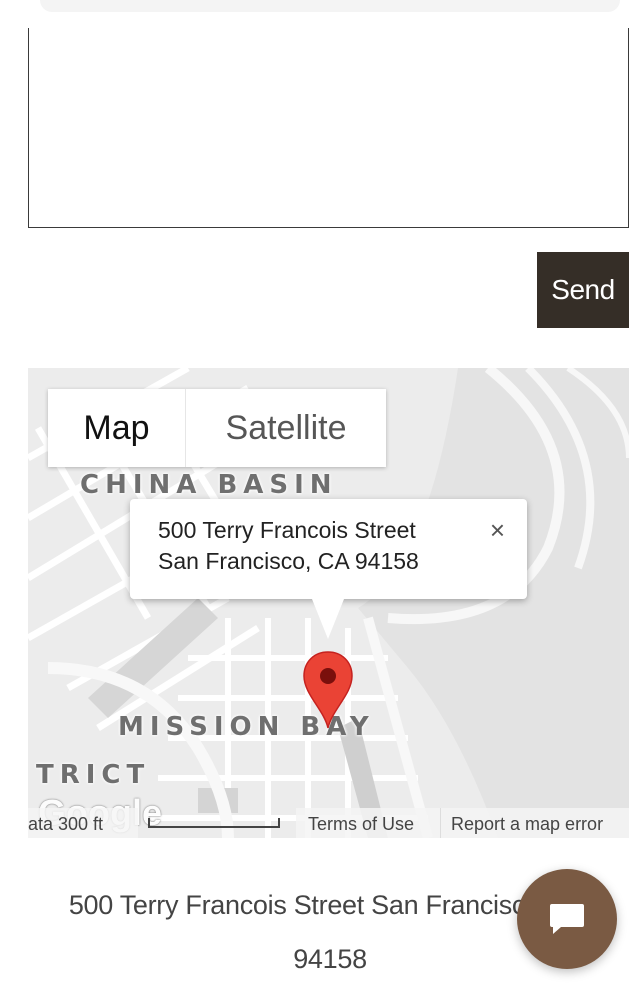 This screenshot has width=640, height=998. I want to click on map-type-control: Map Satellite, so click(217, 428).